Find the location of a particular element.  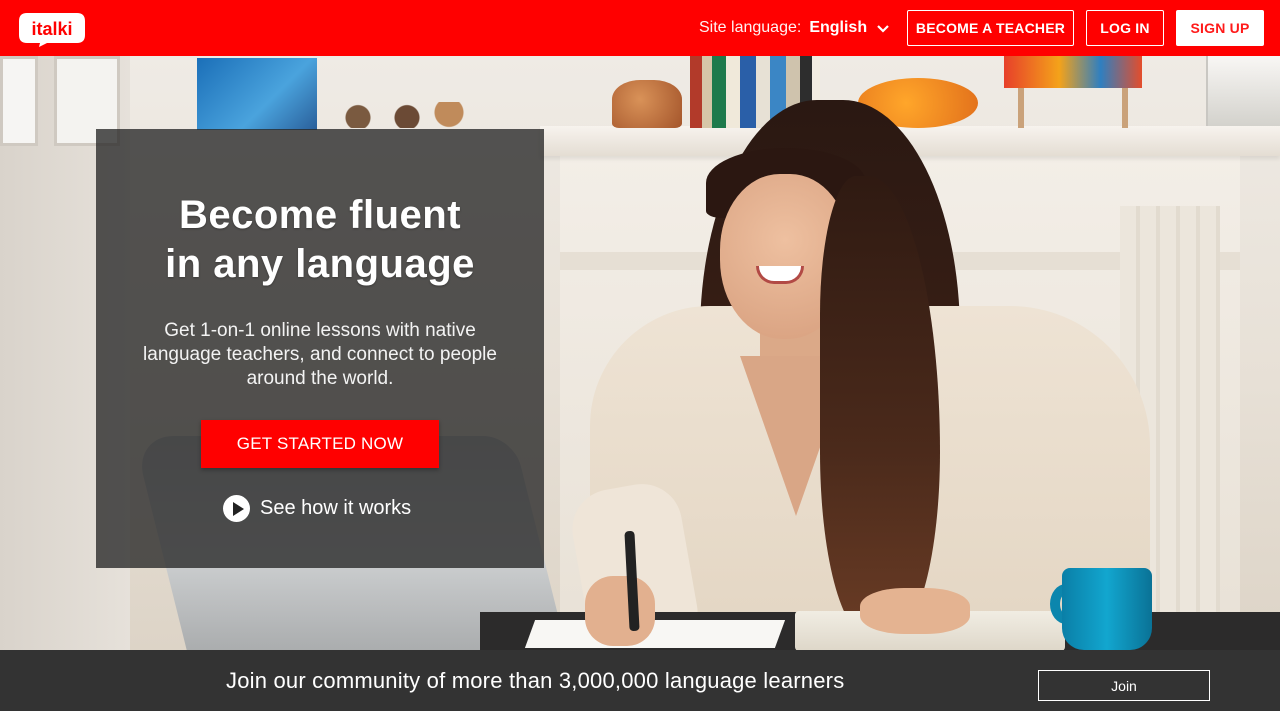

italki-logo: italki is located at coordinates (52, 30).